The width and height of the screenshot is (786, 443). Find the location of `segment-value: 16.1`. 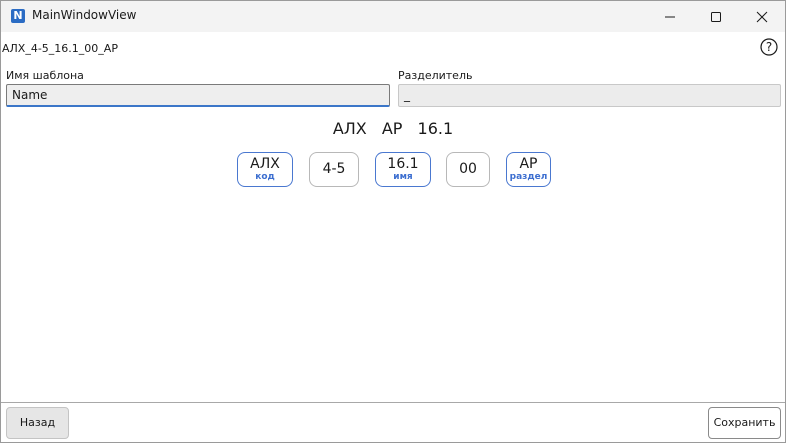

segment-value: 16.1 is located at coordinates (403, 164).